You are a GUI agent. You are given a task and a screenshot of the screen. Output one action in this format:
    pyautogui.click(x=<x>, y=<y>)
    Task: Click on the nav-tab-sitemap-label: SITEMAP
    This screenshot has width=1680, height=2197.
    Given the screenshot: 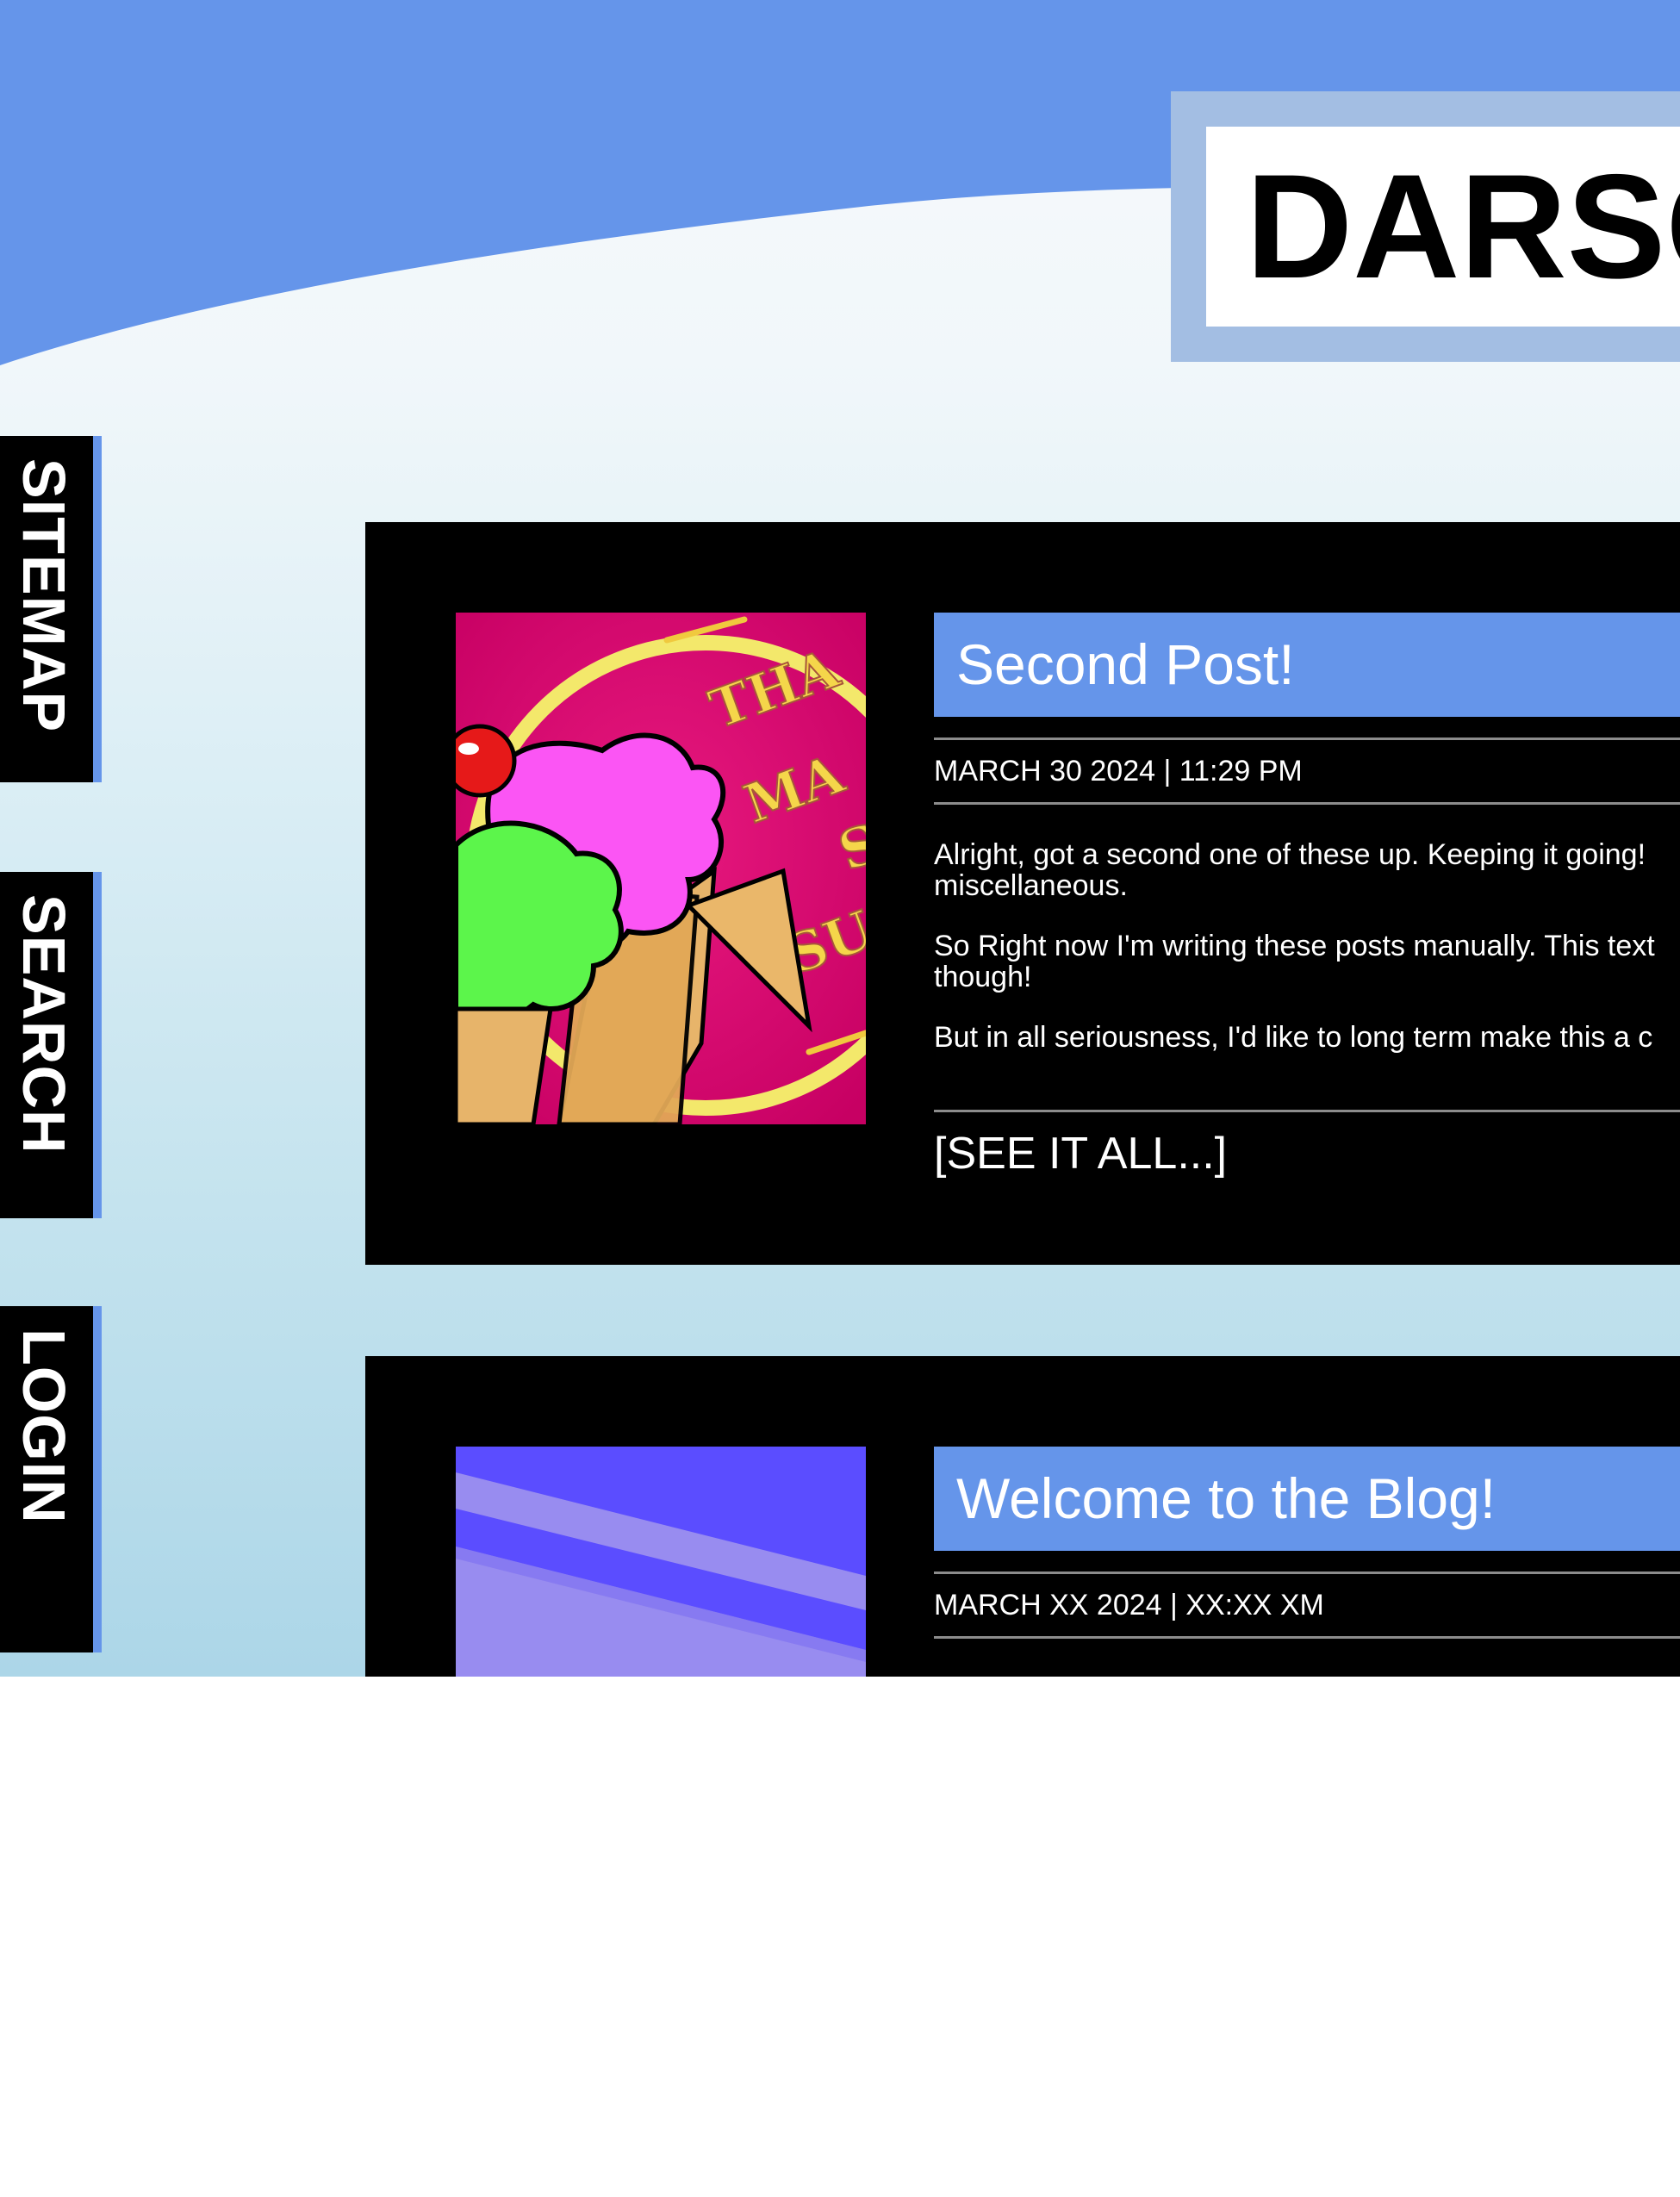 What is the action you would take?
    pyautogui.click(x=44, y=596)
    